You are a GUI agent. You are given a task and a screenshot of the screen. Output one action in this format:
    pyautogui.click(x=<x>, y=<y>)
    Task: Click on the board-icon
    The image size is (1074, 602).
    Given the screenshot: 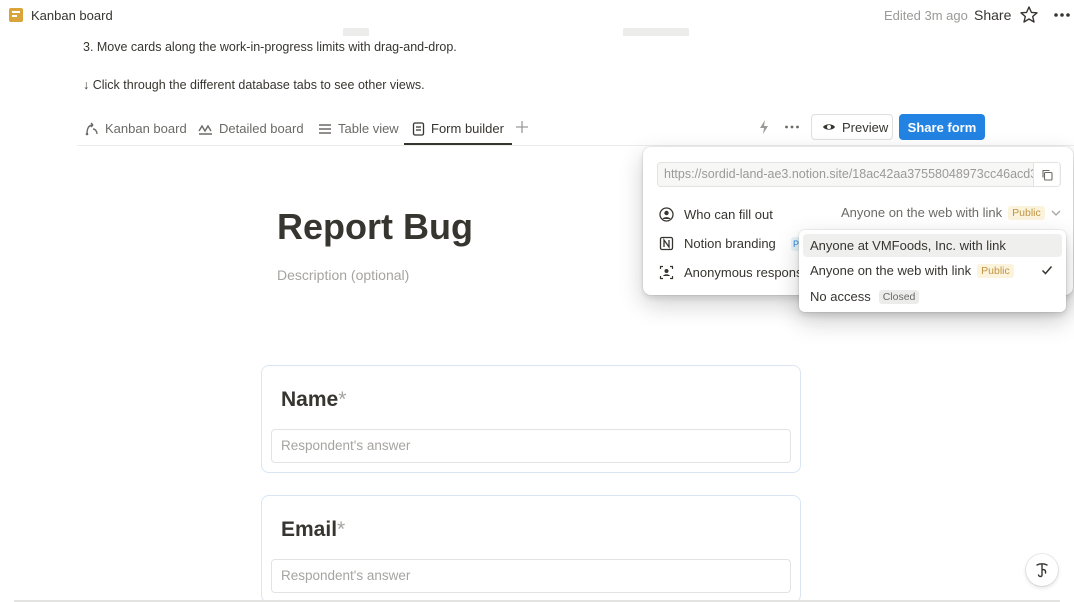 What is the action you would take?
    pyautogui.click(x=205, y=129)
    